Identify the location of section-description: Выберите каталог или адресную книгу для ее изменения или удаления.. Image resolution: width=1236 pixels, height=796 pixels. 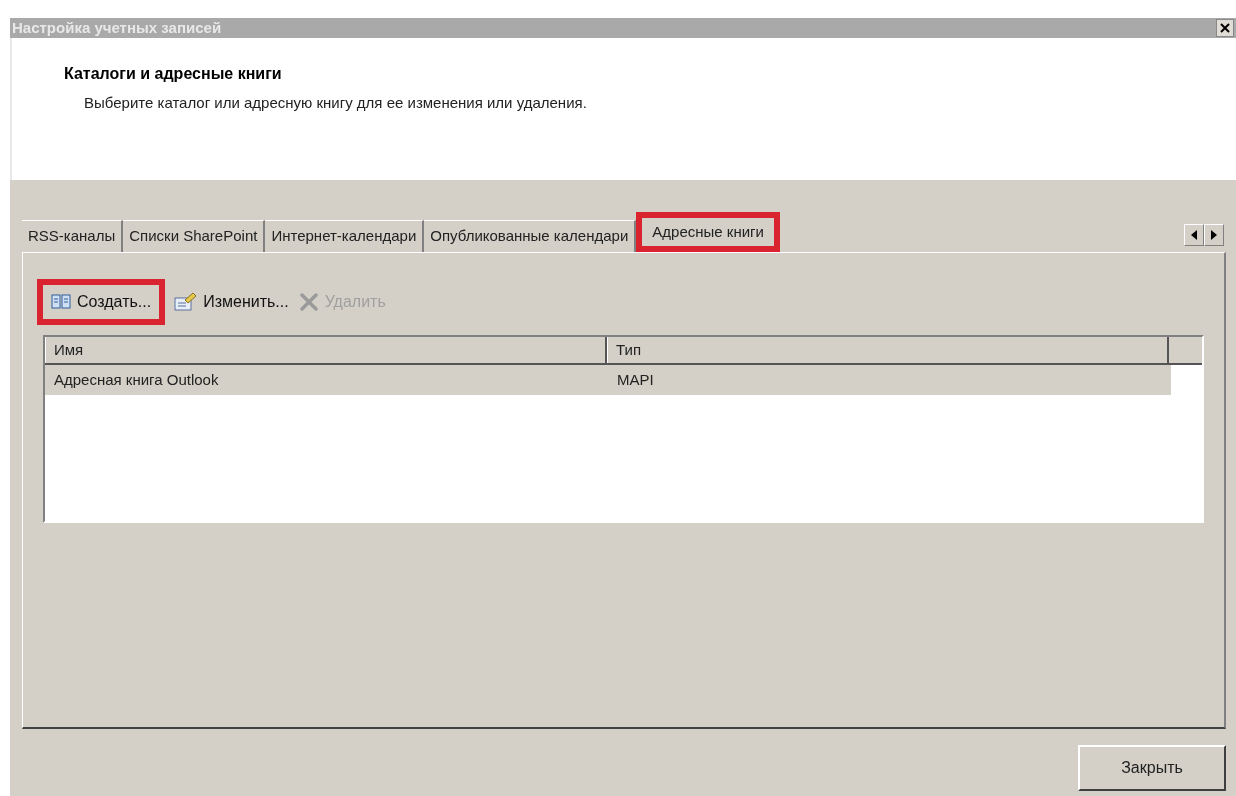
(335, 103).